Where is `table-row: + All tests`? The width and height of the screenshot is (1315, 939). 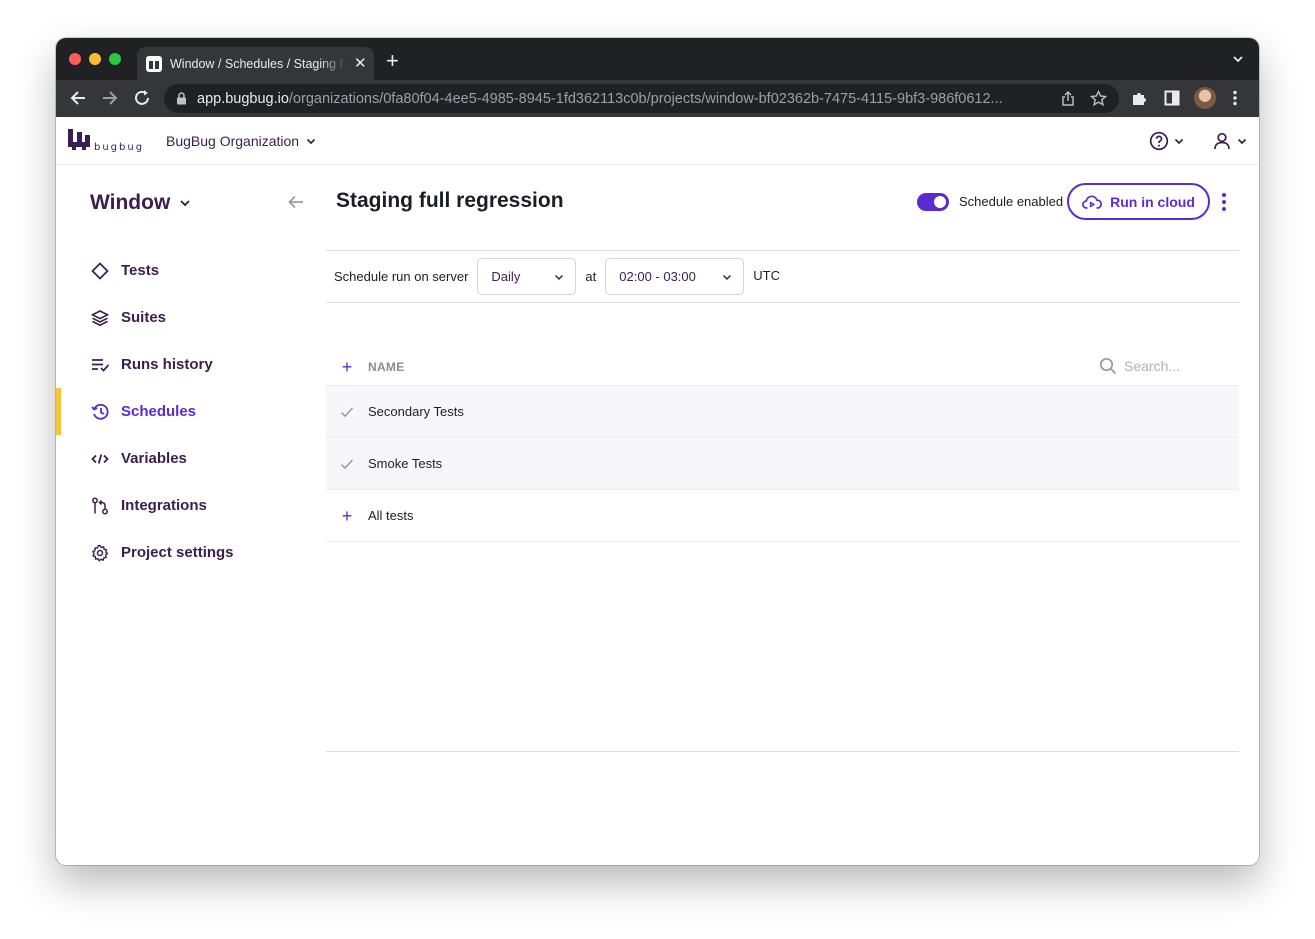
table-row: + All tests is located at coordinates (782, 516).